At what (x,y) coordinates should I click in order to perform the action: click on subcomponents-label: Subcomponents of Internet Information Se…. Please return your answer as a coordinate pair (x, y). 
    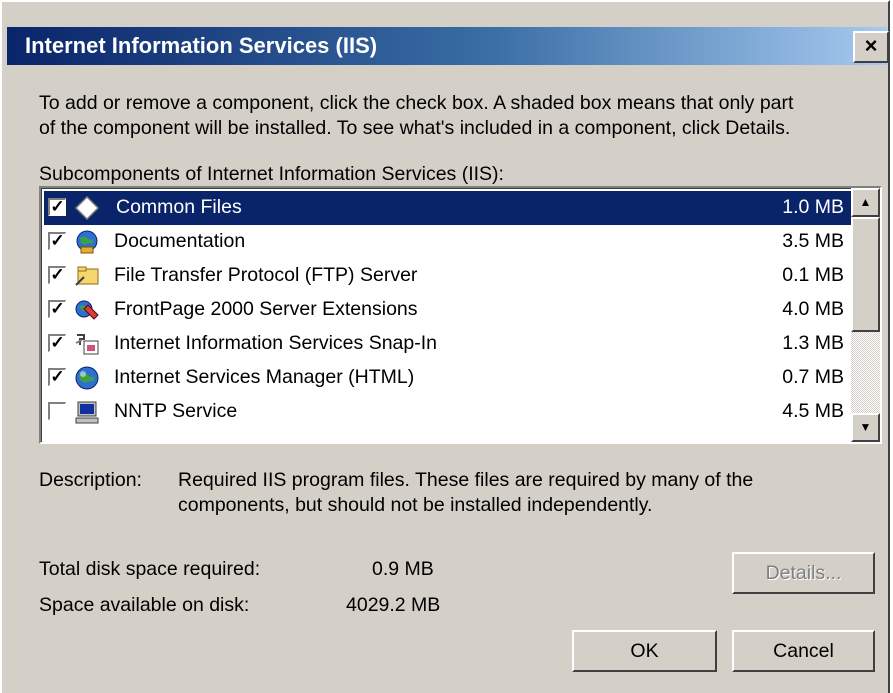
    Looking at the image, I should click on (271, 174).